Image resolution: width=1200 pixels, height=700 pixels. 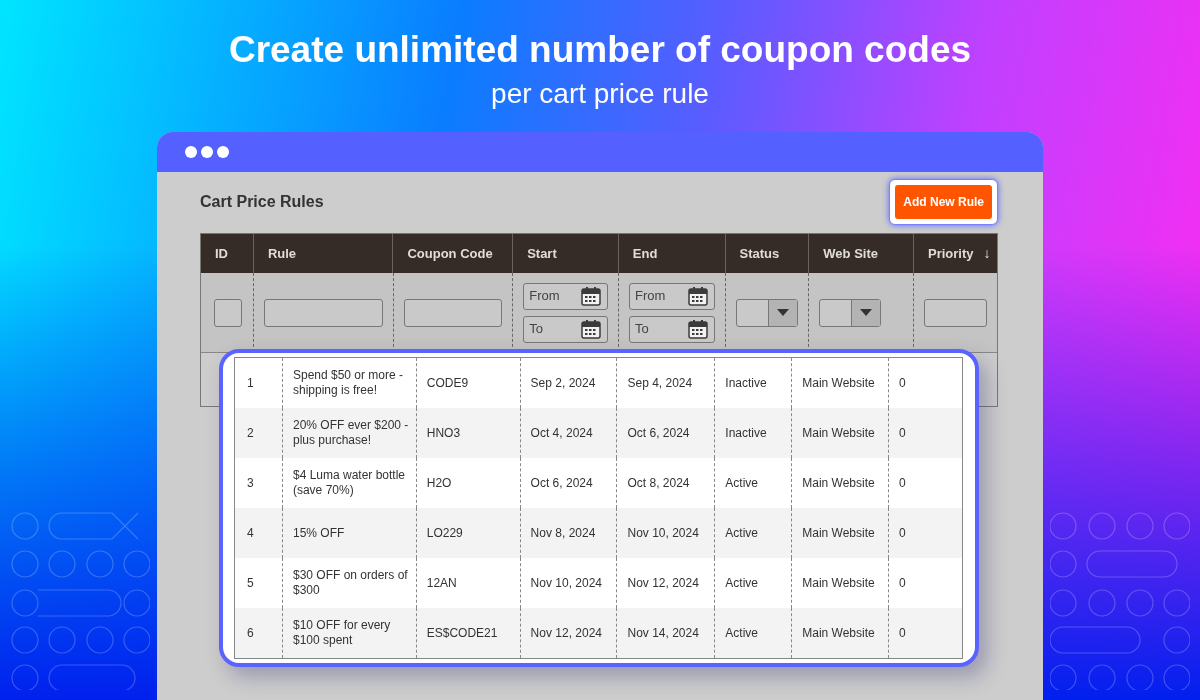 What do you see at coordinates (951, 253) in the screenshot?
I see `column-header: Priority` at bounding box center [951, 253].